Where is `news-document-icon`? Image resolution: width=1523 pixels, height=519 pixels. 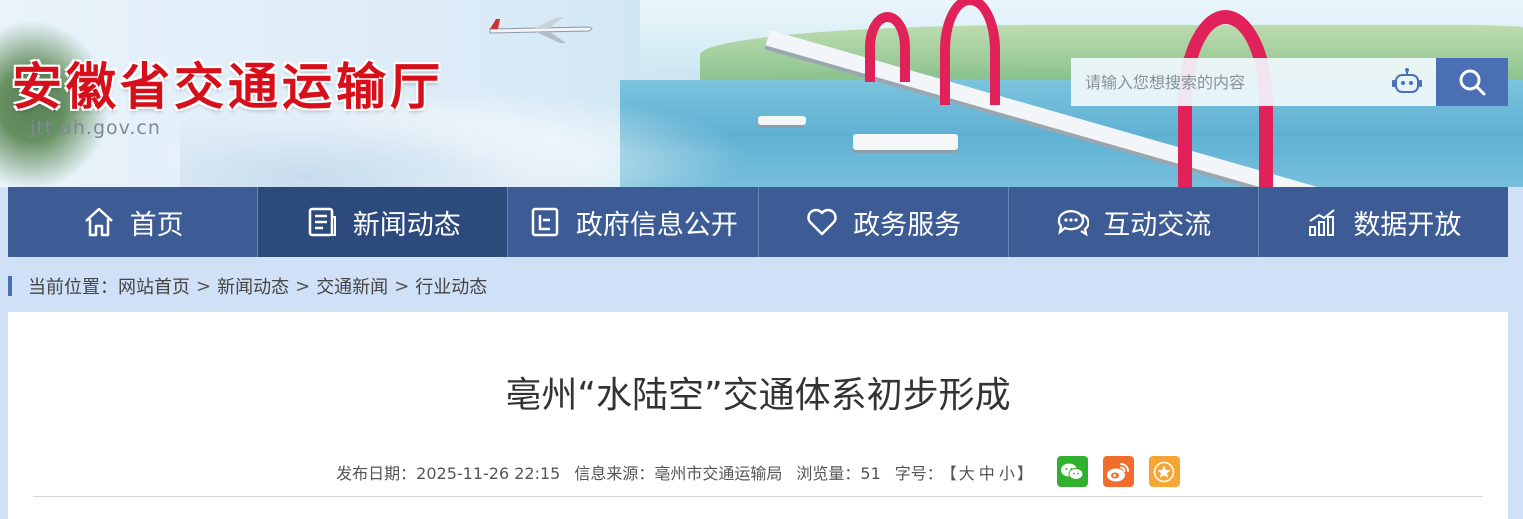 news-document-icon is located at coordinates (322, 222).